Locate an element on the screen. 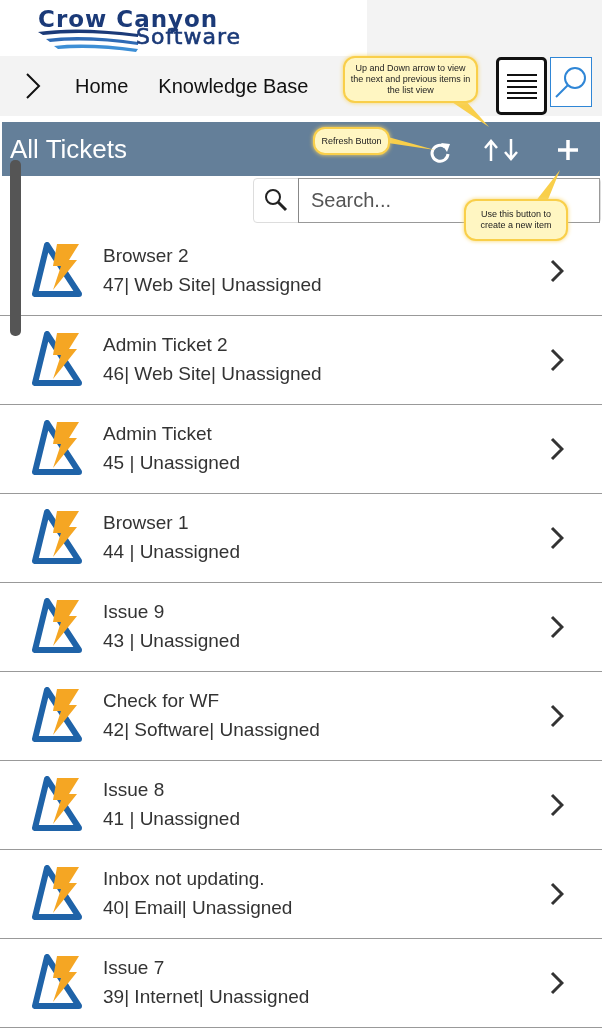 The width and height of the screenshot is (602, 1033). ticket-title: Issue 8 is located at coordinates (134, 790).